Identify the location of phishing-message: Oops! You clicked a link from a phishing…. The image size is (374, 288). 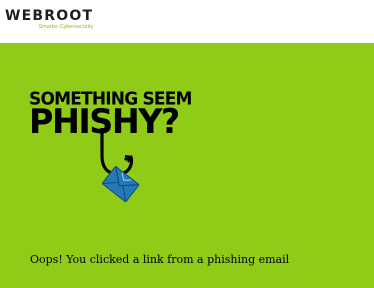
(160, 259).